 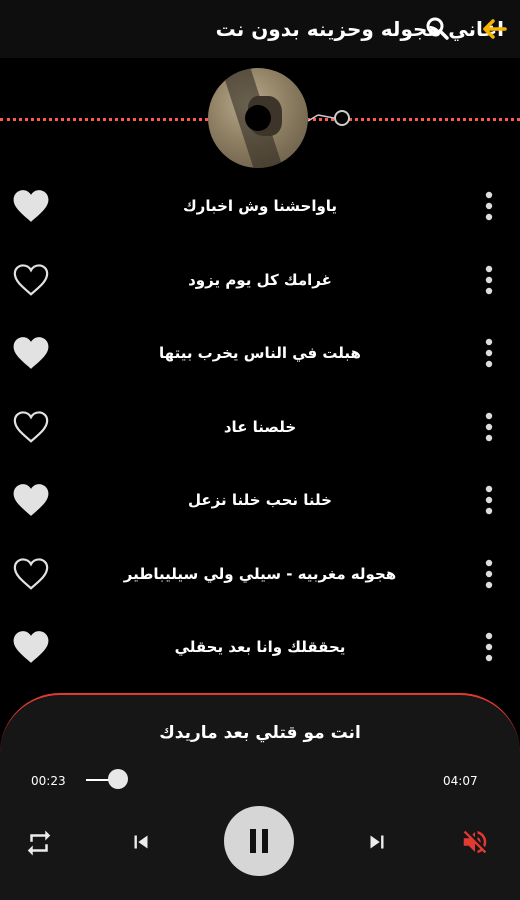 I want to click on list-item: ياواحشنا وش اخبارك, so click(x=260, y=207).